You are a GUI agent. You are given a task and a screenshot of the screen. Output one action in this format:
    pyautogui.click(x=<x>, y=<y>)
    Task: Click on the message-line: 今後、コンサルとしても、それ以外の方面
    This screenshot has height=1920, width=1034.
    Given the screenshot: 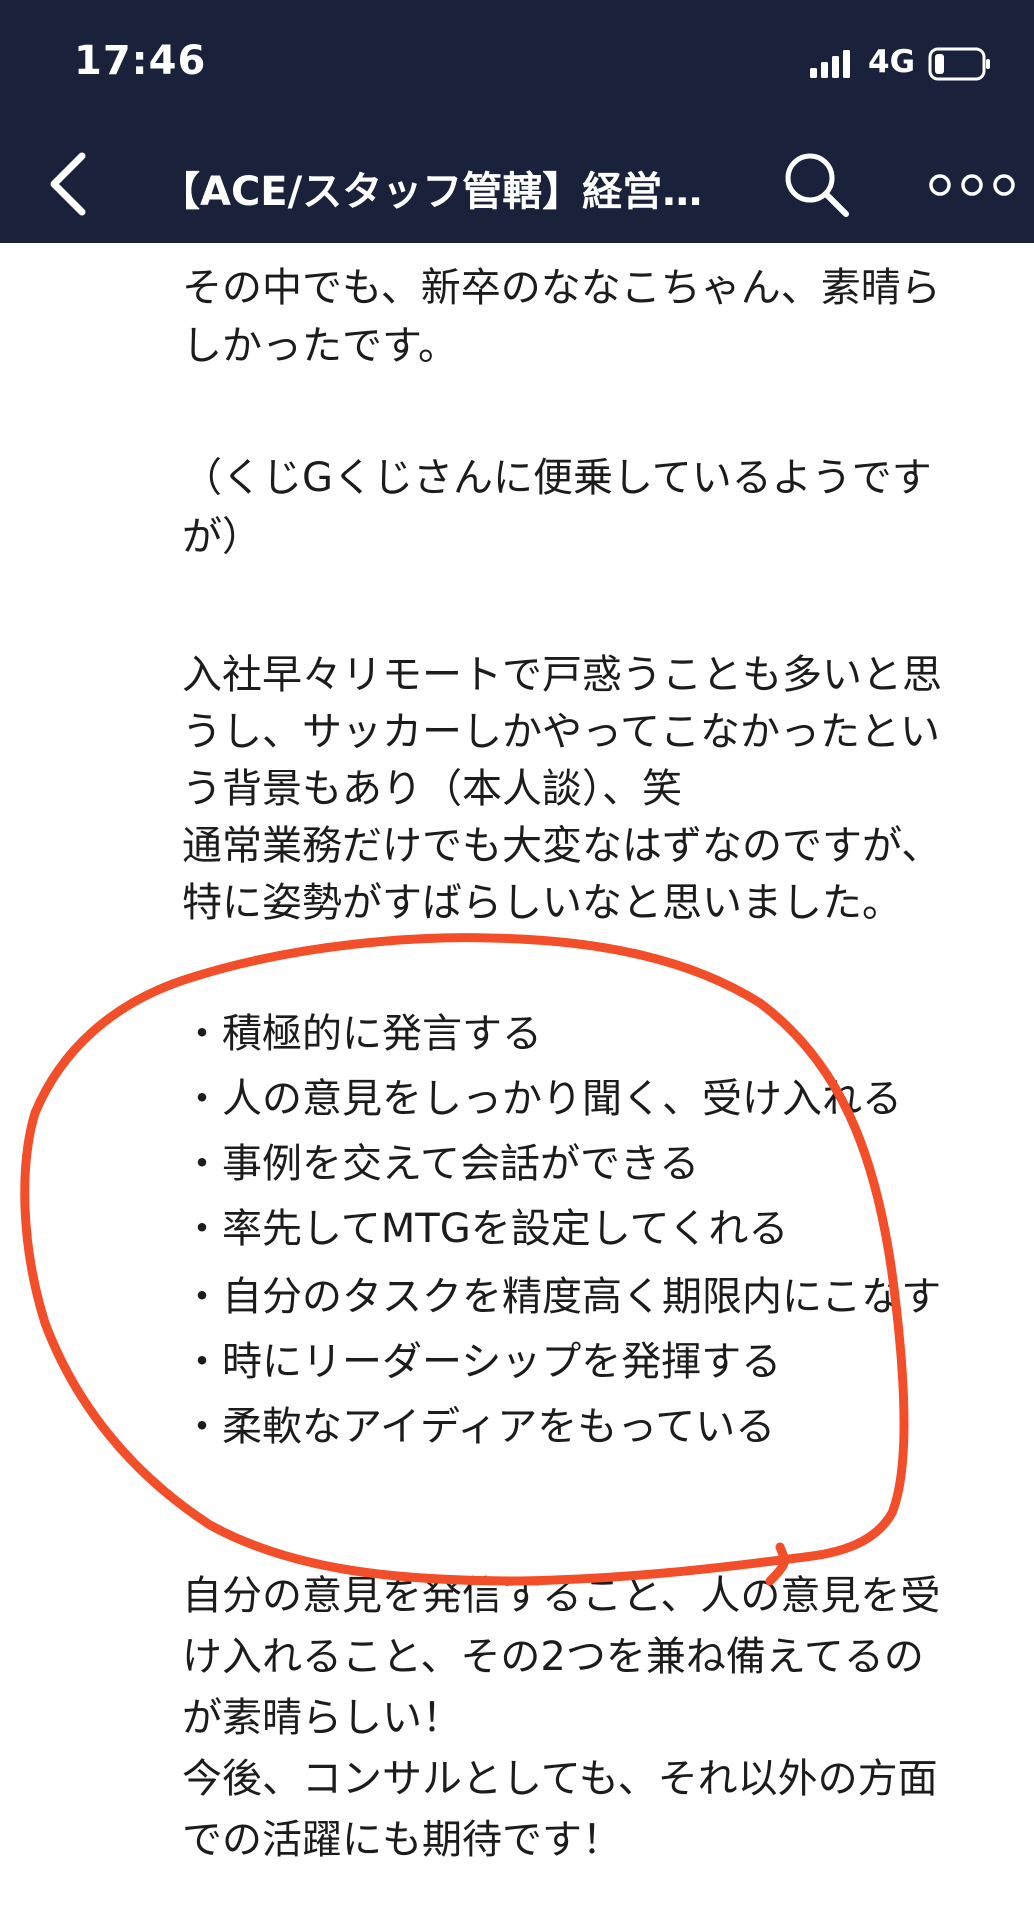 What is the action you would take?
    pyautogui.click(x=560, y=1779)
    